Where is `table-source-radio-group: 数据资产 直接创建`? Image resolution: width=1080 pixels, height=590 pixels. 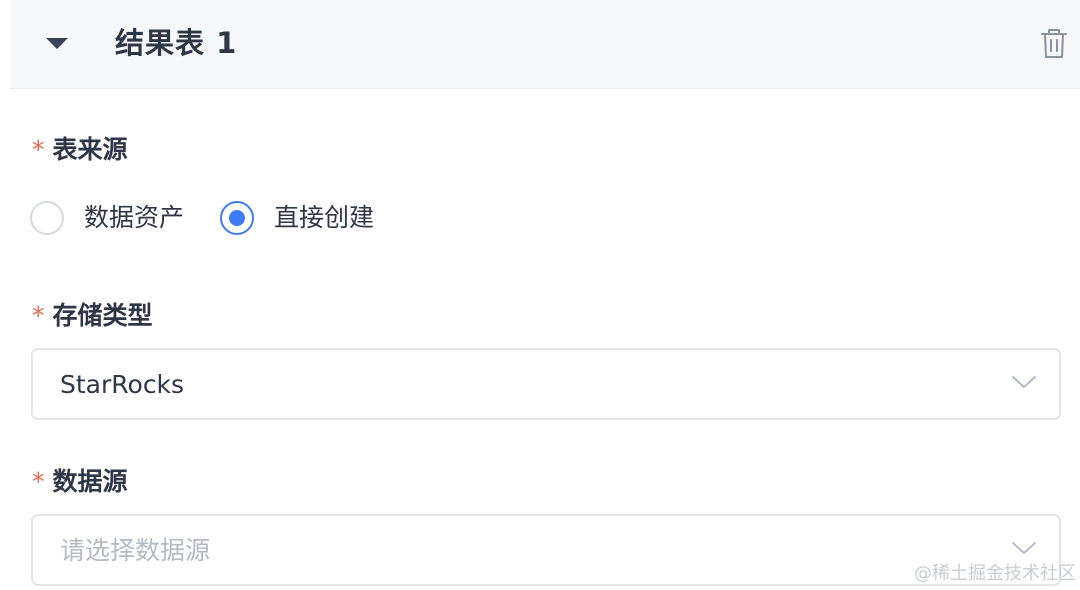 table-source-radio-group: 数据资产 直接创建 is located at coordinates (220, 218).